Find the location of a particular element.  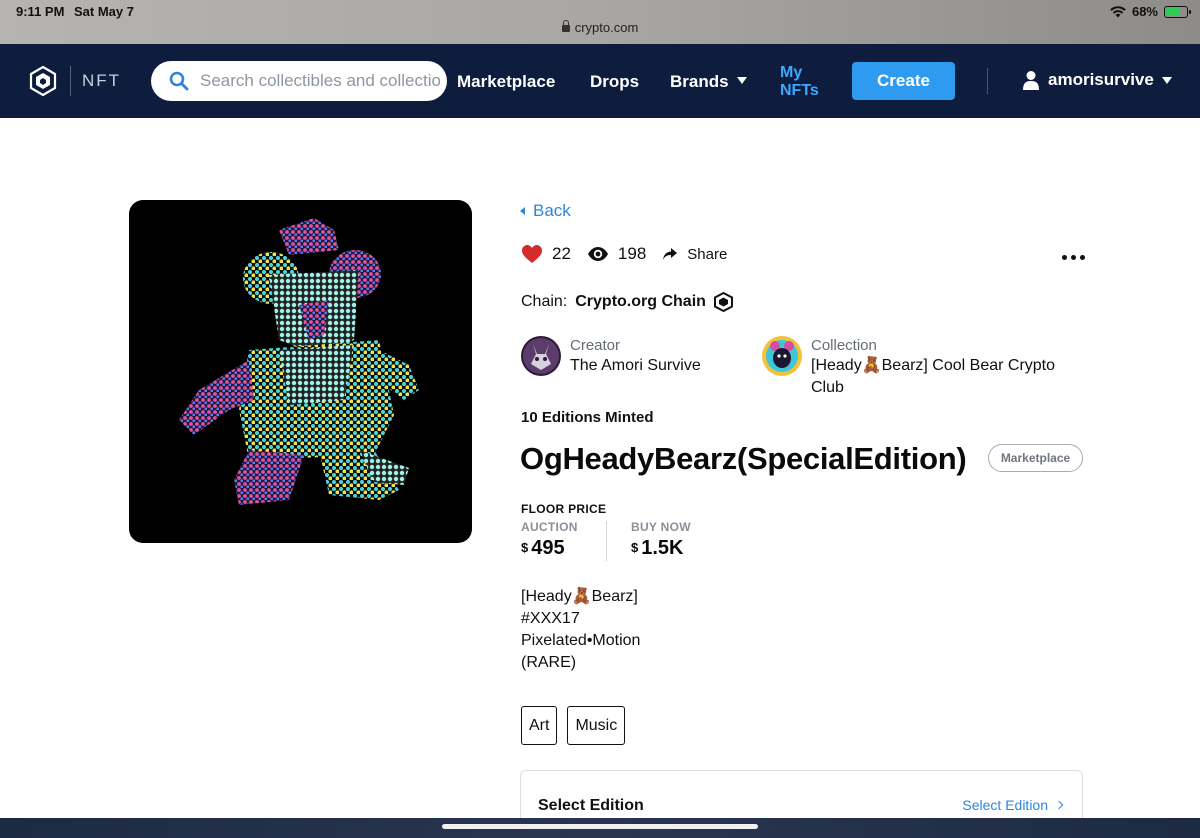

view-count: 198 is located at coordinates (632, 253).